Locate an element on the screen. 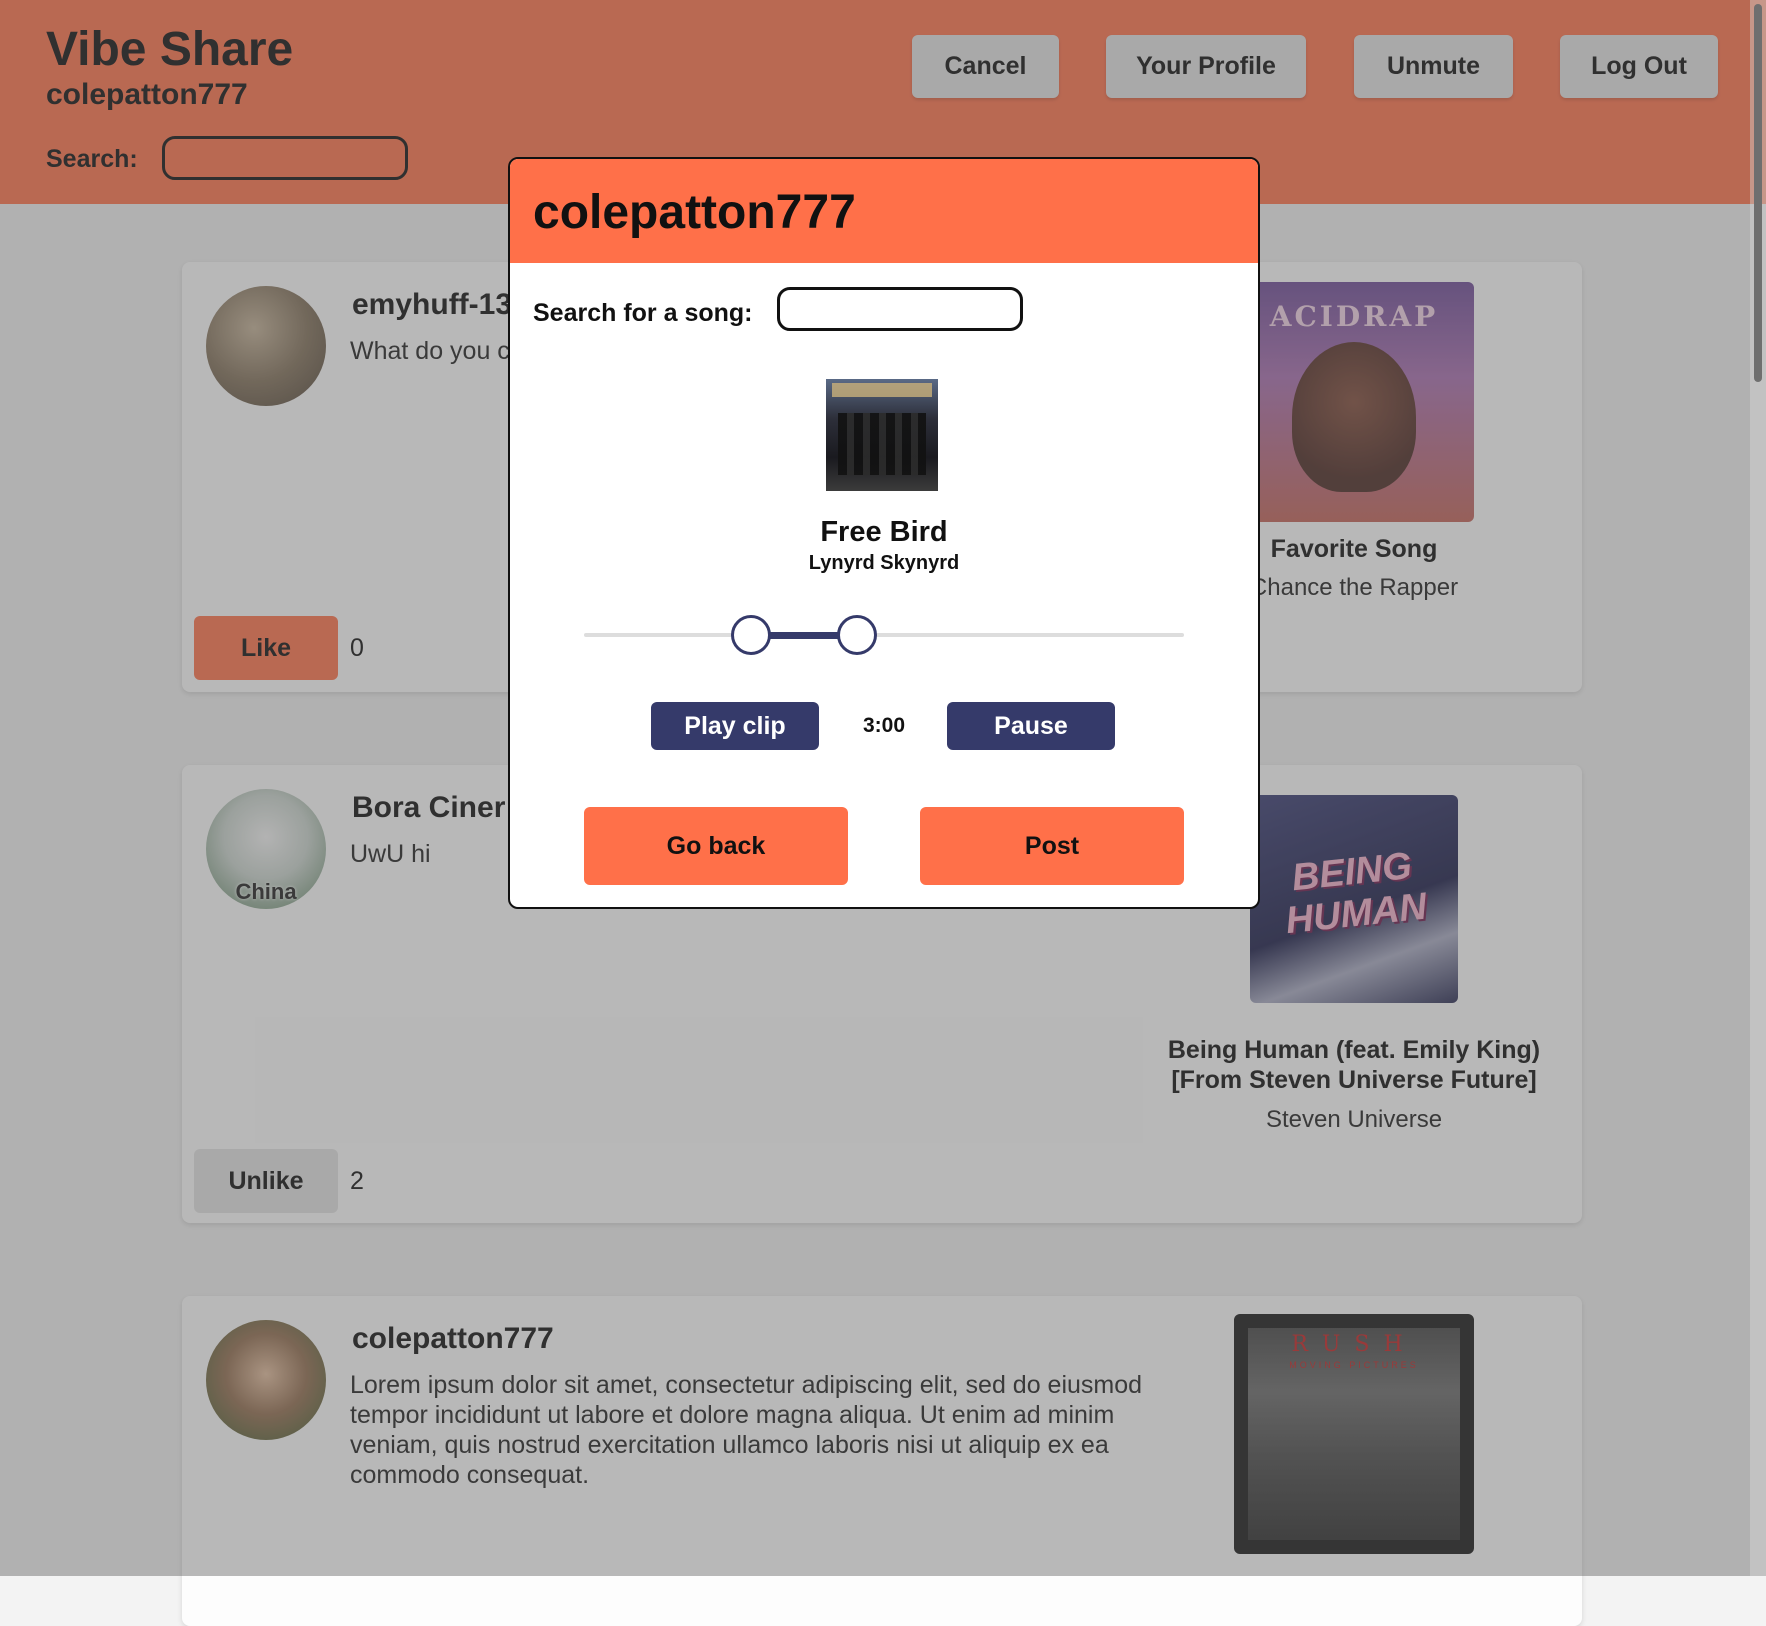 The width and height of the screenshot is (1766, 1626). album-band-photo is located at coordinates (882, 444).